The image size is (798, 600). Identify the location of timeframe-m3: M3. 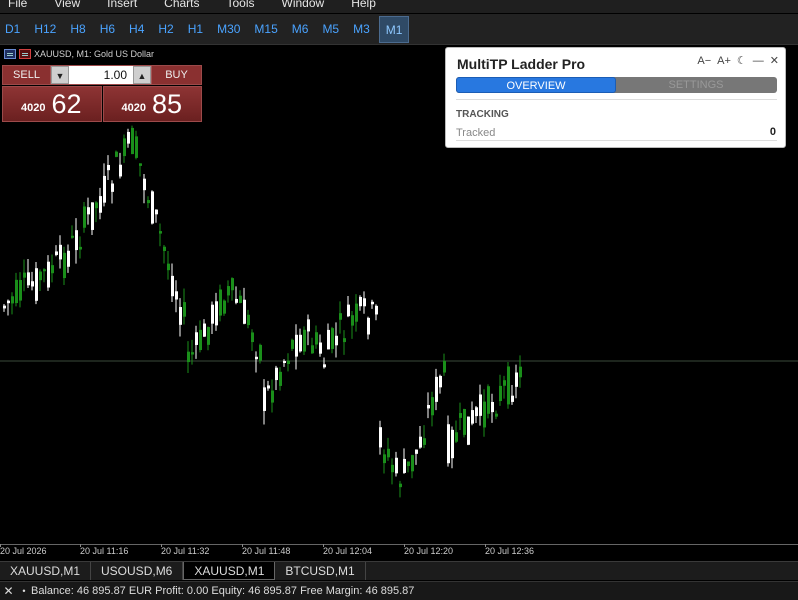
(361, 29).